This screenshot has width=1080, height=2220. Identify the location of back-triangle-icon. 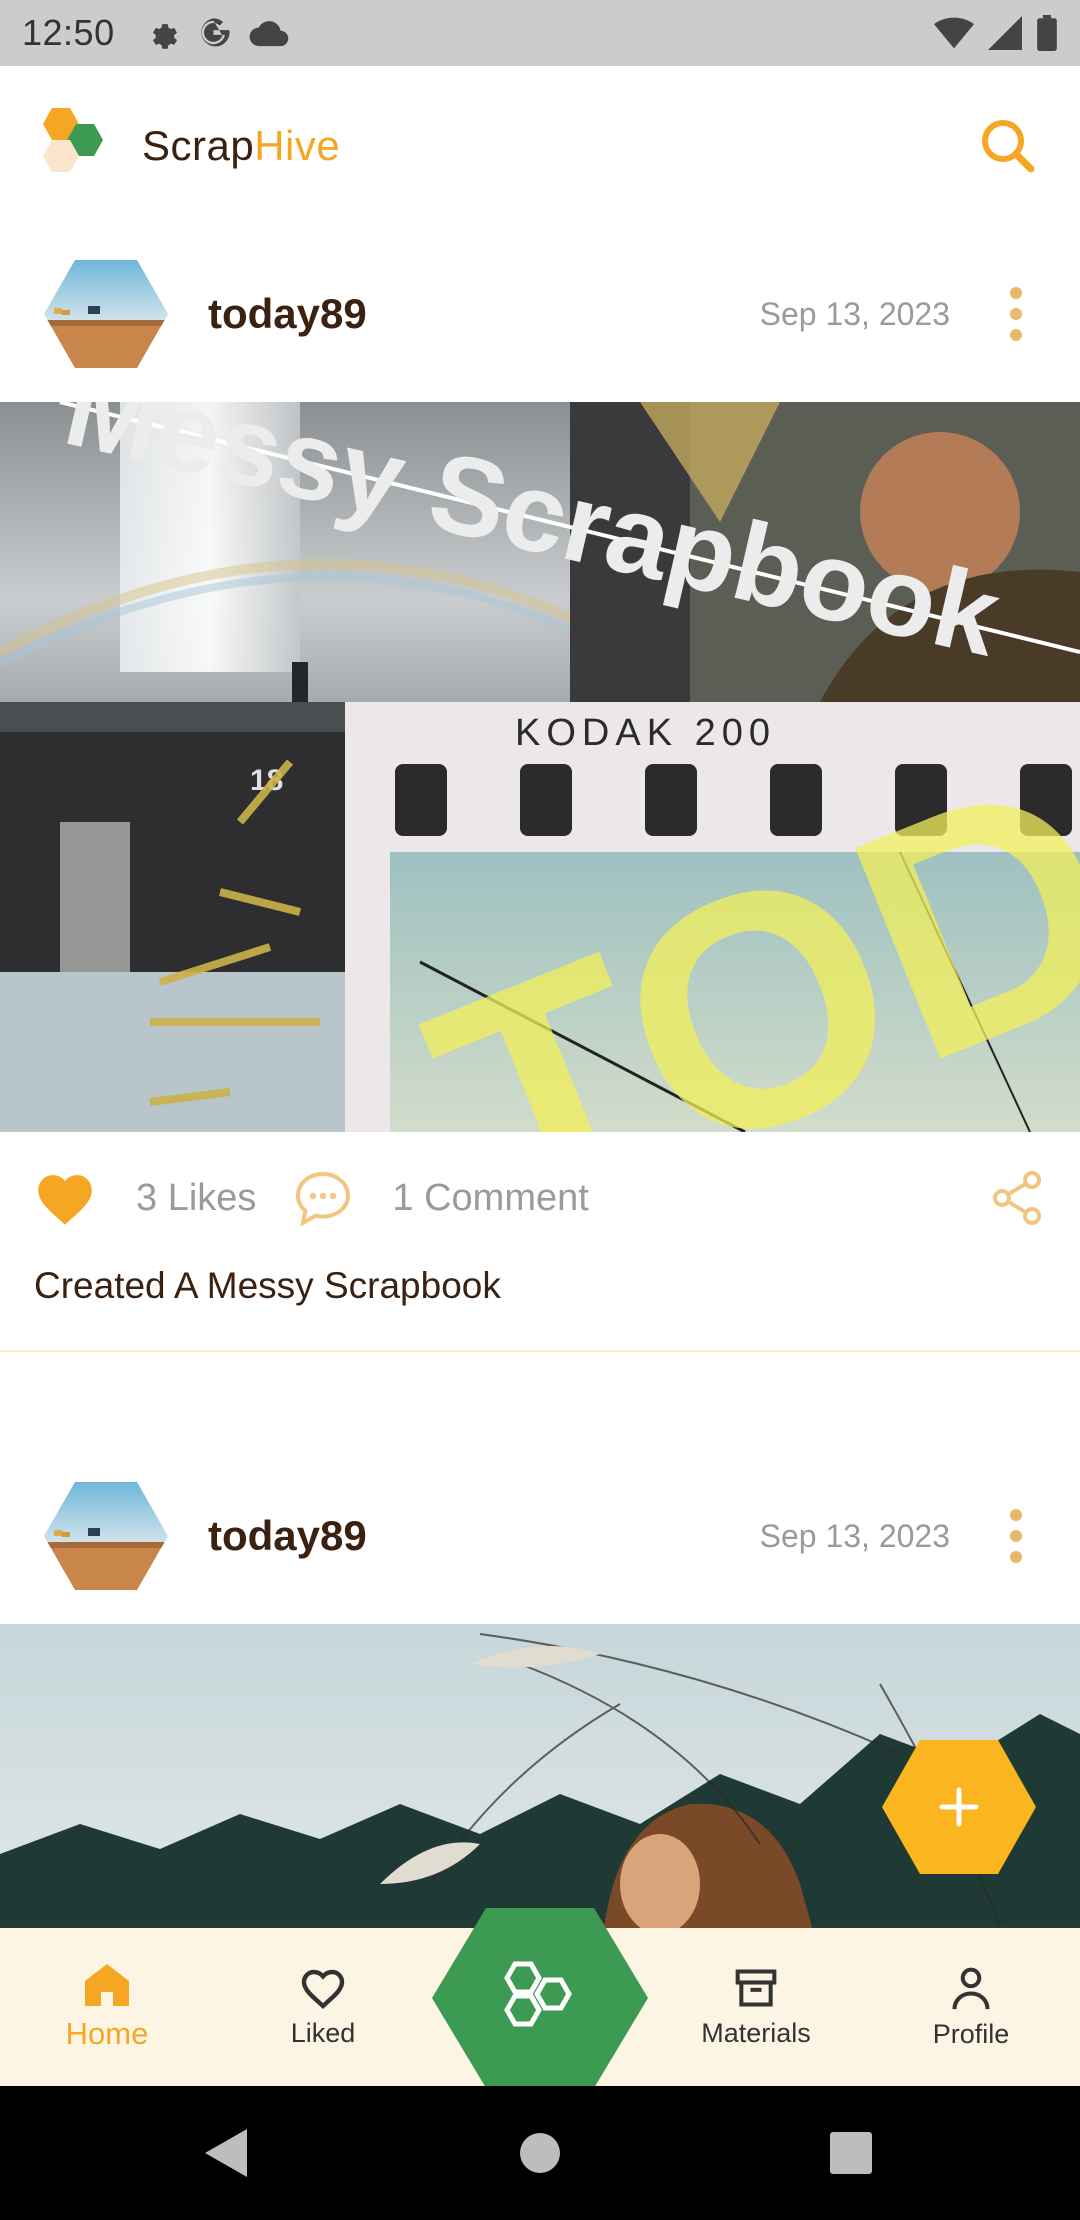
(226, 2153).